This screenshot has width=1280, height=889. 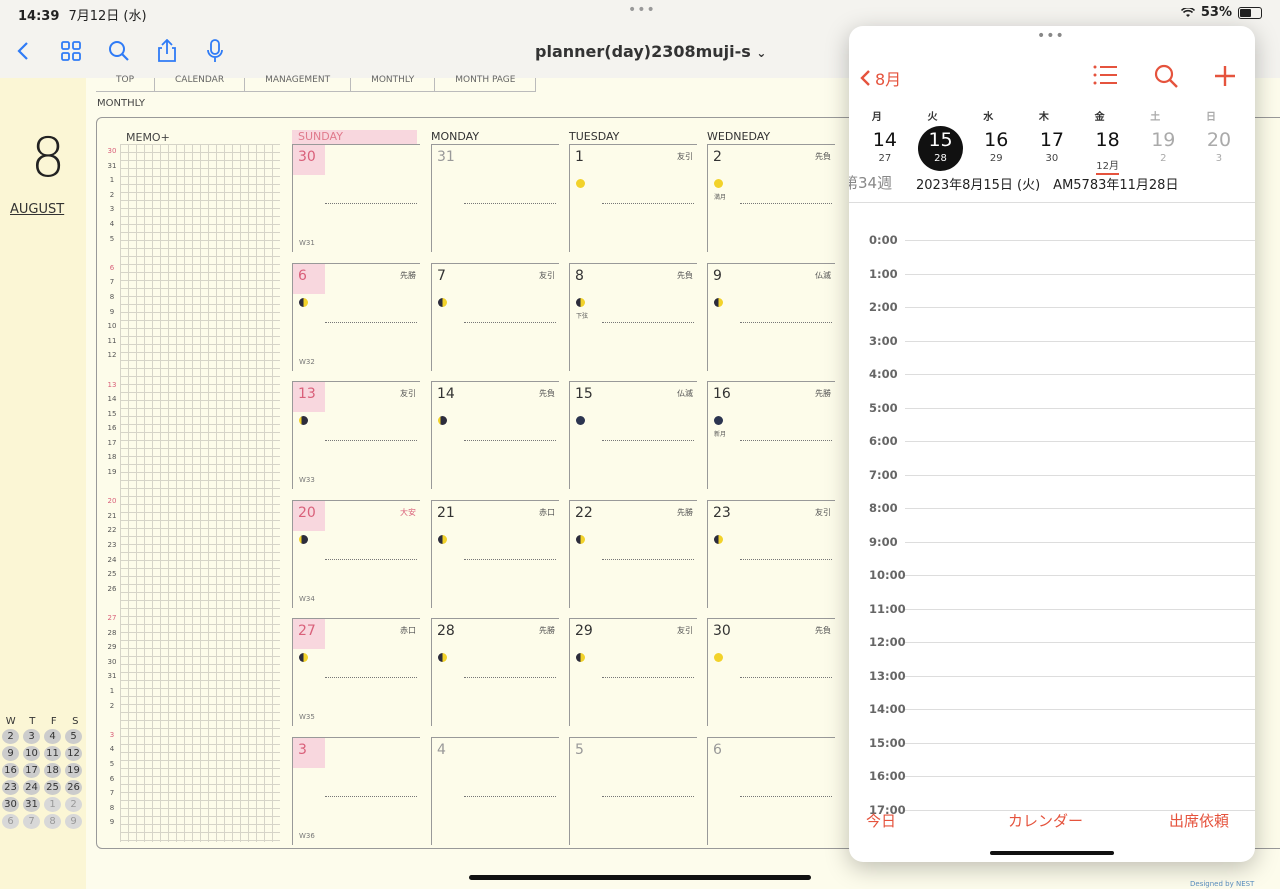 What do you see at coordinates (1052, 652) in the screenshot?
I see `hour-slot: 12:00` at bounding box center [1052, 652].